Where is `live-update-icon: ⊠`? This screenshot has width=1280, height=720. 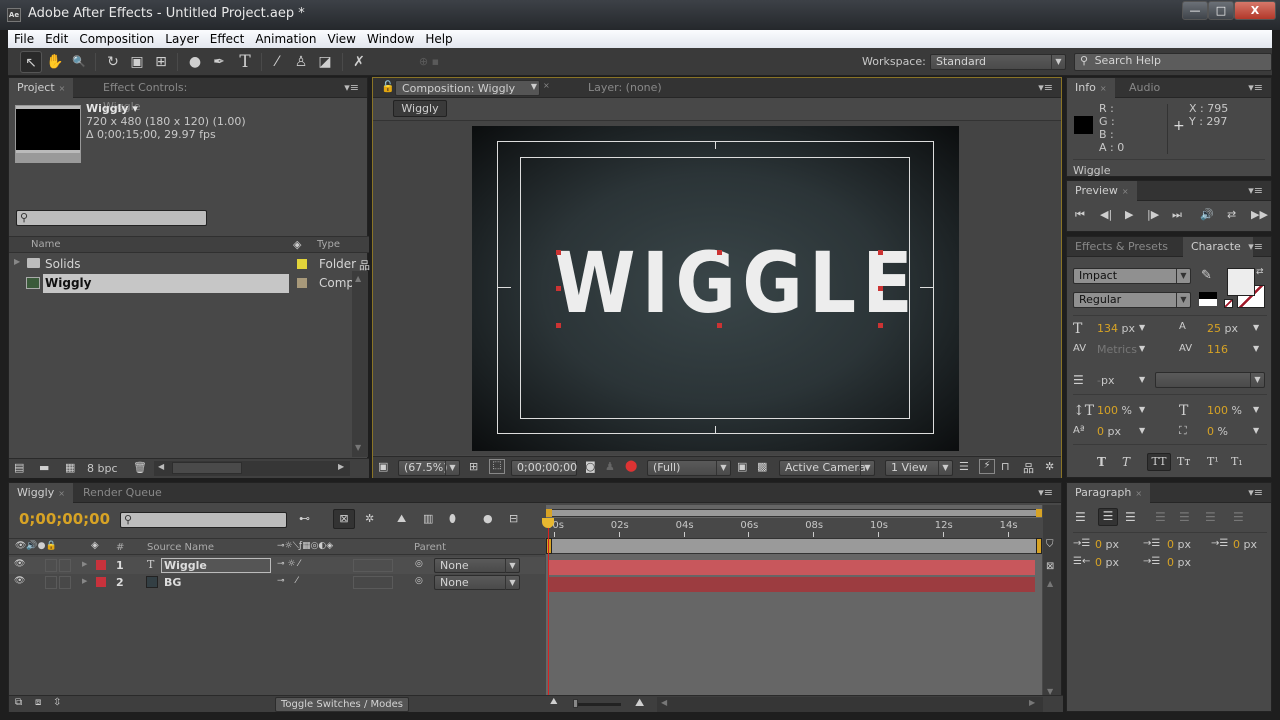
live-update-icon: ⊠ is located at coordinates (344, 519).